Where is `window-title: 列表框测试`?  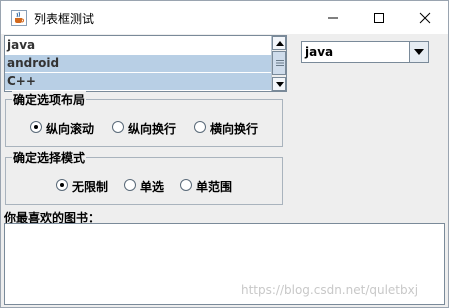 window-title: 列表框测试 is located at coordinates (64, 19).